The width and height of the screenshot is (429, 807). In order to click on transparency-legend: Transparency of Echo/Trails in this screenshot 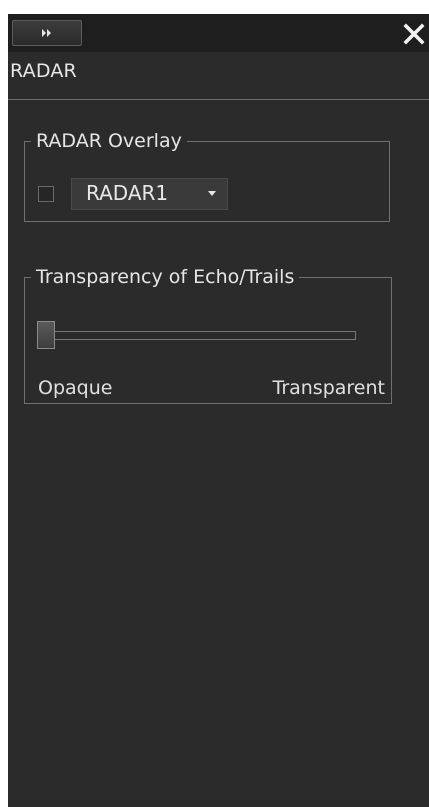, I will do `click(165, 277)`.